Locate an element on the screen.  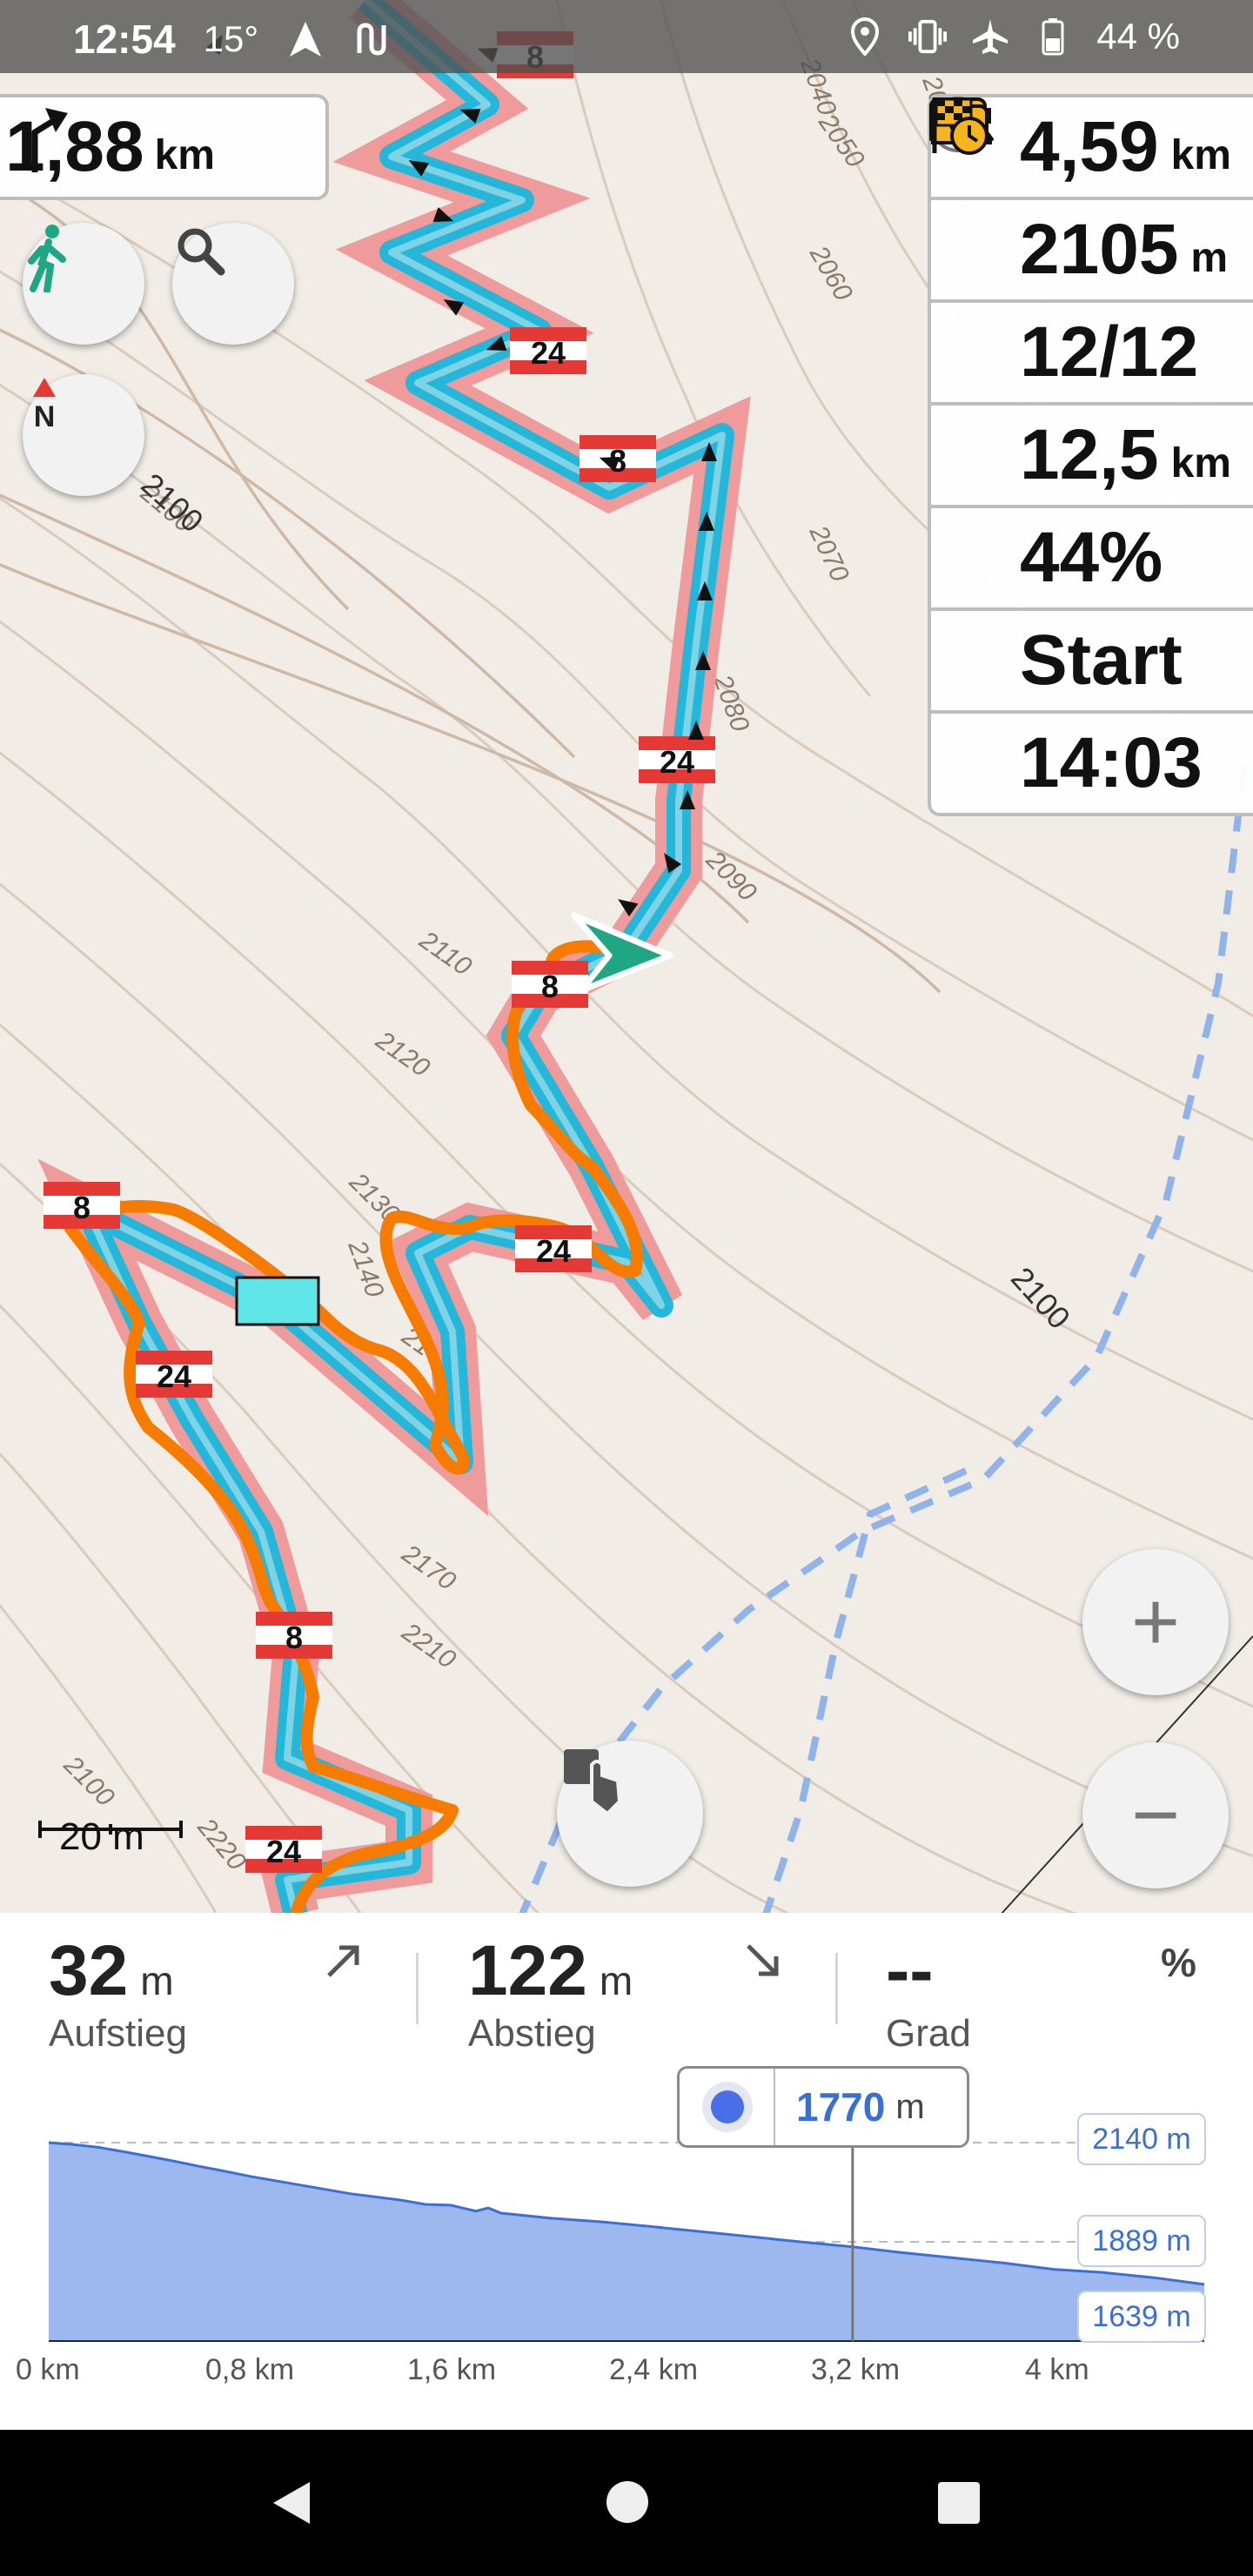
back-icon is located at coordinates (292, 2503).